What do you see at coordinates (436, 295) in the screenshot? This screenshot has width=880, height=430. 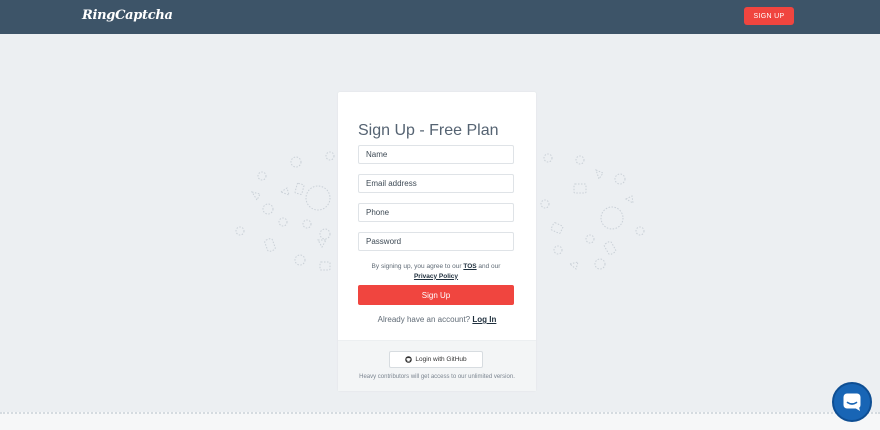 I see `signup-submit-button: Sign Up` at bounding box center [436, 295].